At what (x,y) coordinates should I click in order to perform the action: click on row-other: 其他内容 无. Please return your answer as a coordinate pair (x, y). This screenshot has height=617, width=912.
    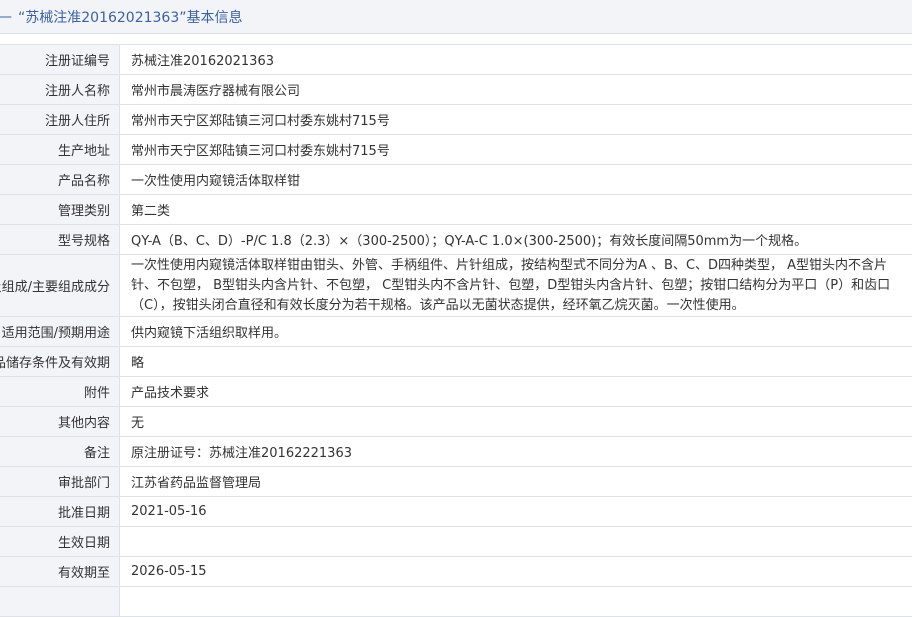
    Looking at the image, I should click on (456, 422).